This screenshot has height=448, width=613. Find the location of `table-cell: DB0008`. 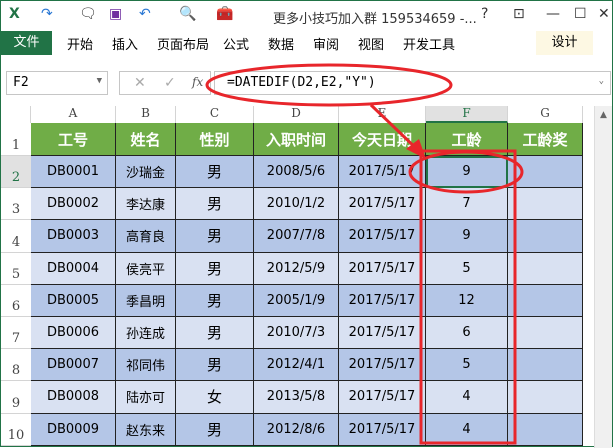

table-cell: DB0008 is located at coordinates (73, 397).